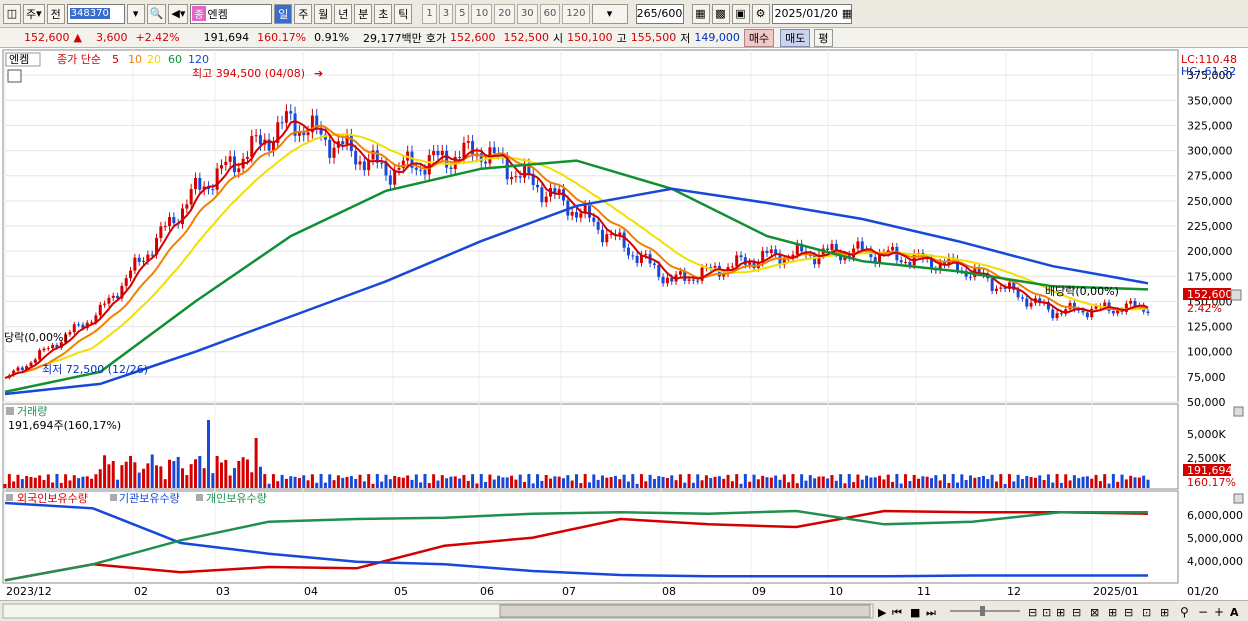  Describe the element at coordinates (576, 13) in the screenshot. I see `interval-120-button: 120` at that location.